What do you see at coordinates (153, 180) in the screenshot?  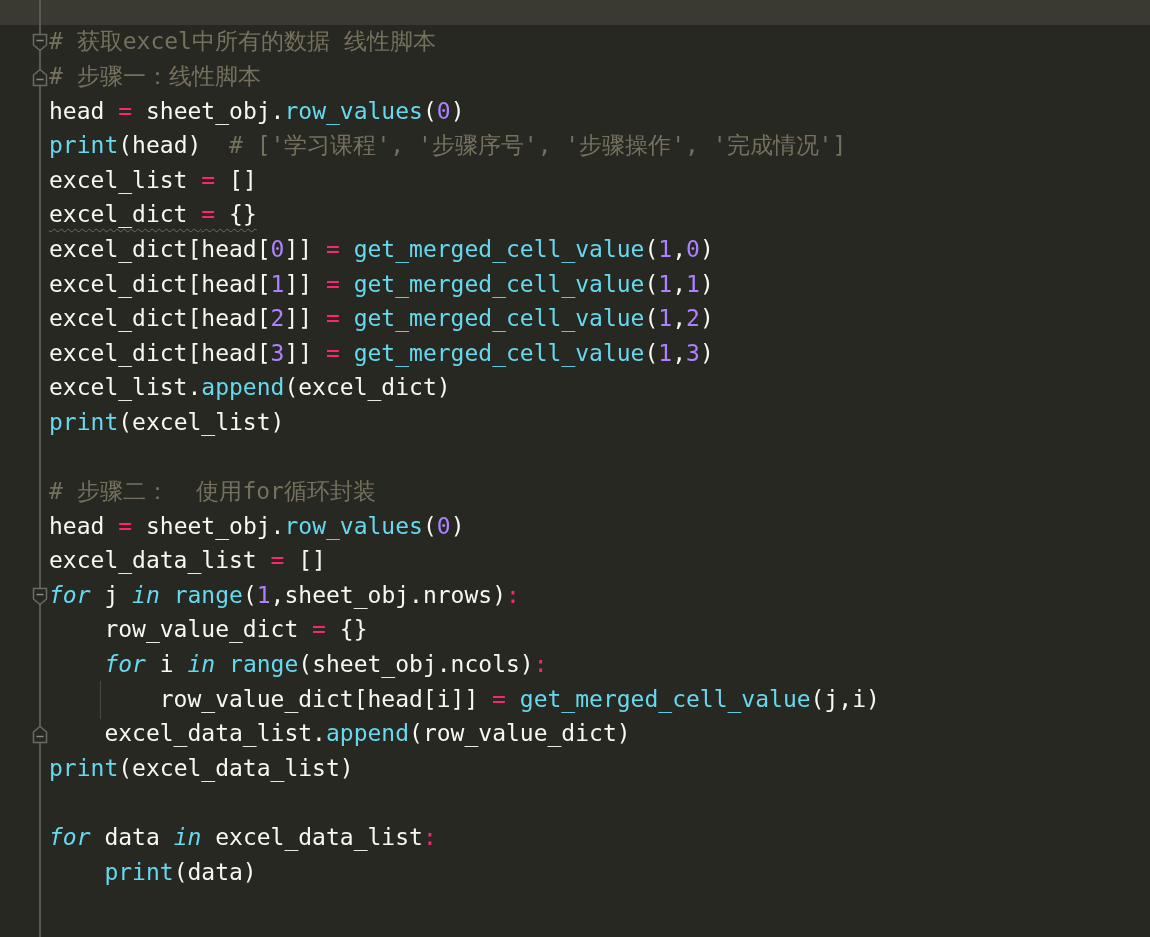 I see `code-line: excel_list = []` at bounding box center [153, 180].